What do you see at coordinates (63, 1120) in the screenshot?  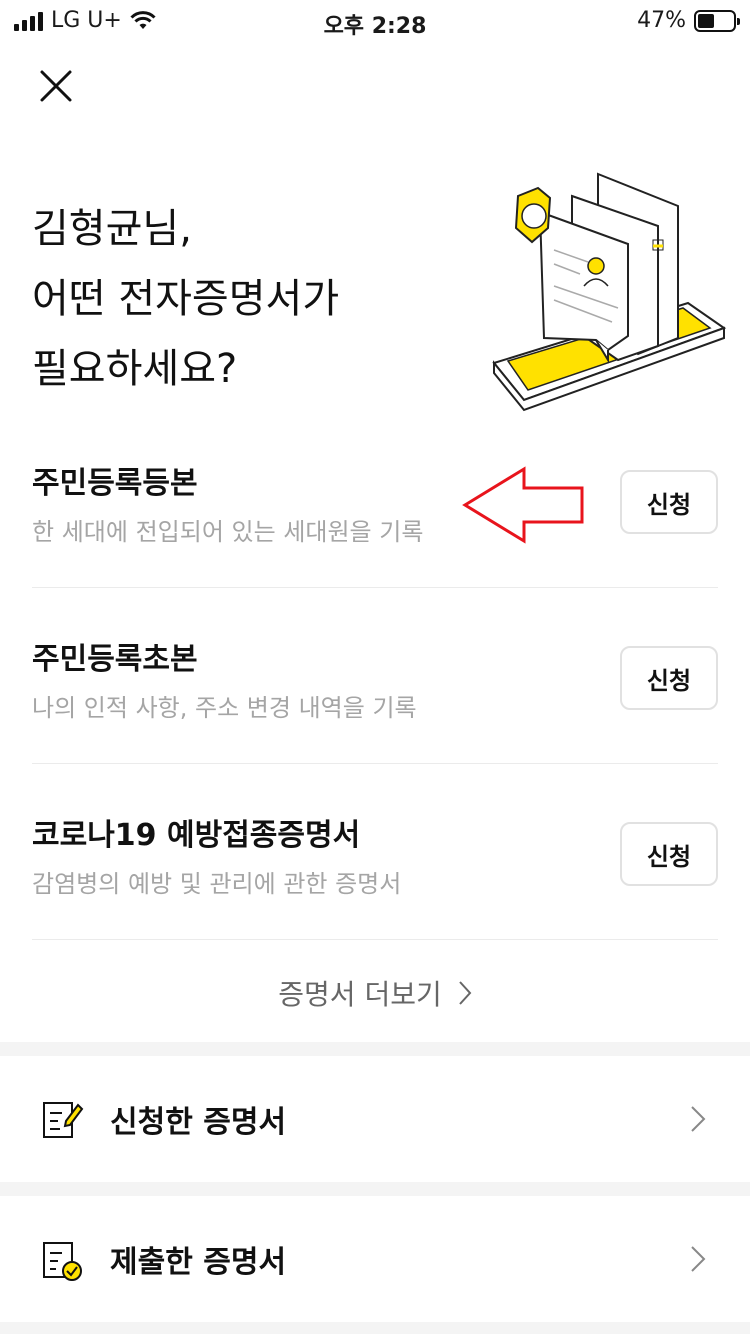 I see `edit-document-icon` at bounding box center [63, 1120].